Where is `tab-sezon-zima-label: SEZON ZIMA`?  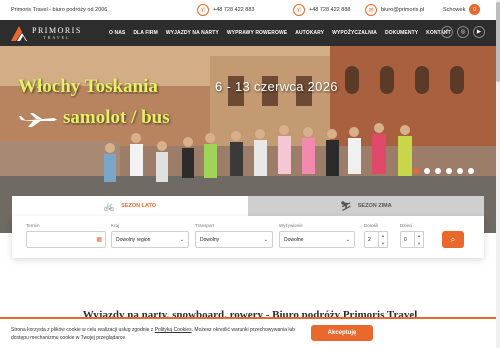 tab-sezon-zima-label: SEZON ZIMA is located at coordinates (374, 206).